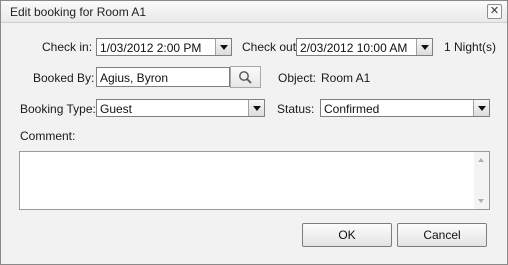 The height and width of the screenshot is (265, 508). Describe the element at coordinates (151, 48) in the screenshot. I see `checkin-value: 1/03/2012 2:00 PM` at that location.